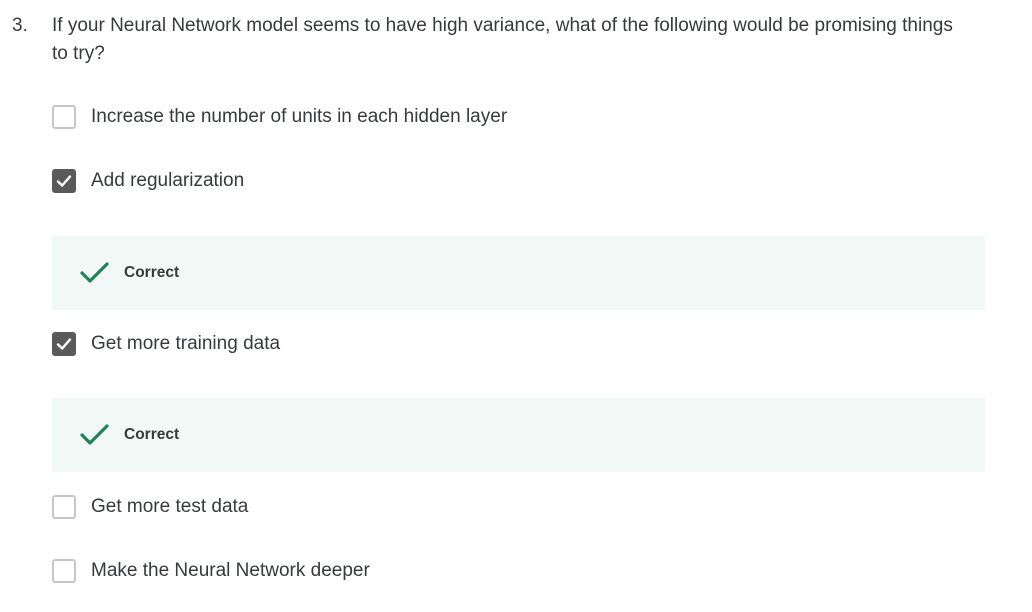 The image size is (1032, 612). What do you see at coordinates (230, 570) in the screenshot?
I see `option-label: Make the Neural Network deeper` at bounding box center [230, 570].